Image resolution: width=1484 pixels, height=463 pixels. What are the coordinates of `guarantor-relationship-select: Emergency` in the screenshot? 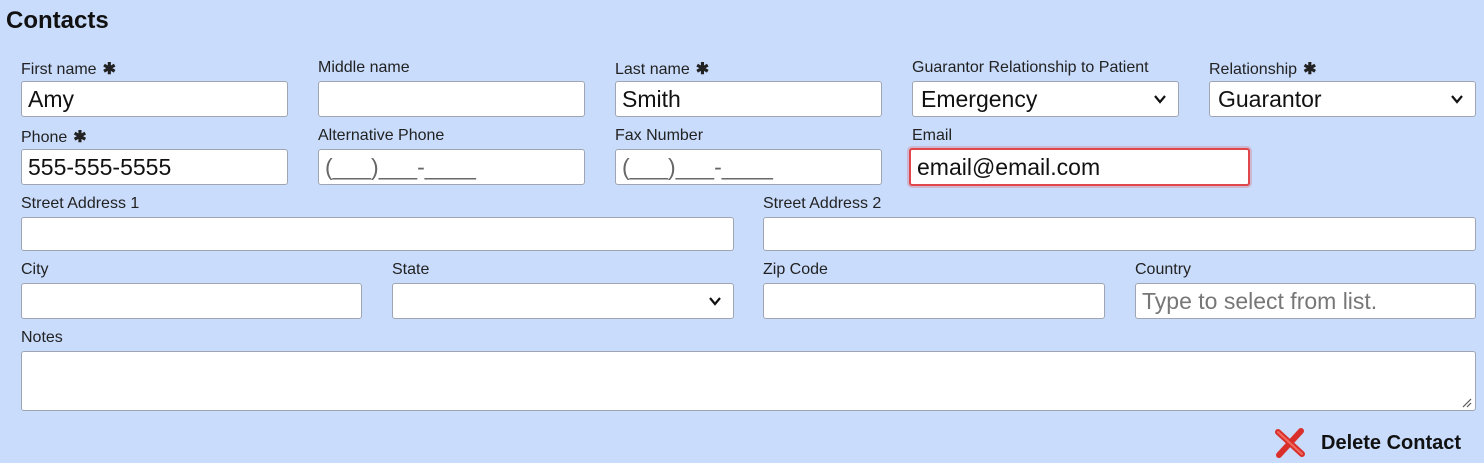 It's located at (1045, 99).